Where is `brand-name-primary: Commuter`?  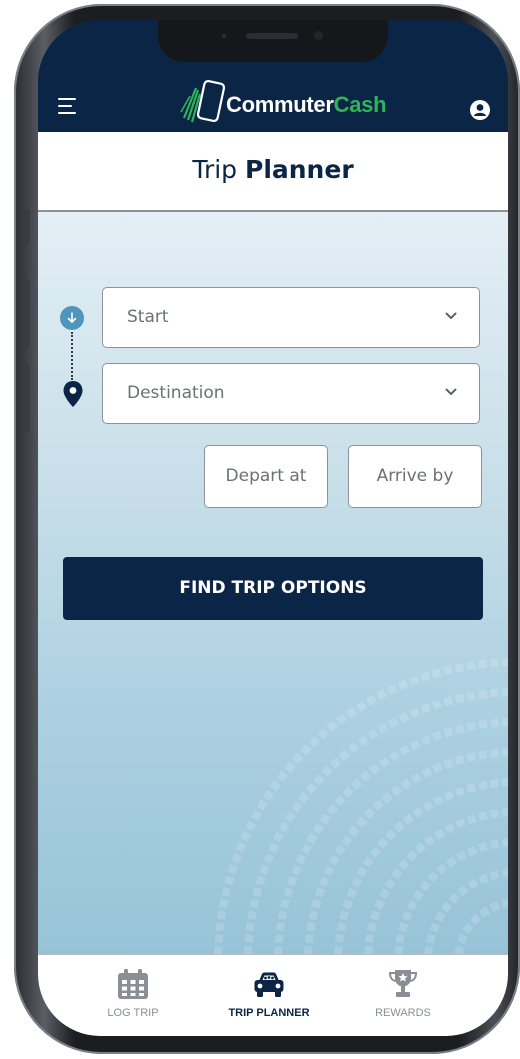 brand-name-primary: Commuter is located at coordinates (280, 104).